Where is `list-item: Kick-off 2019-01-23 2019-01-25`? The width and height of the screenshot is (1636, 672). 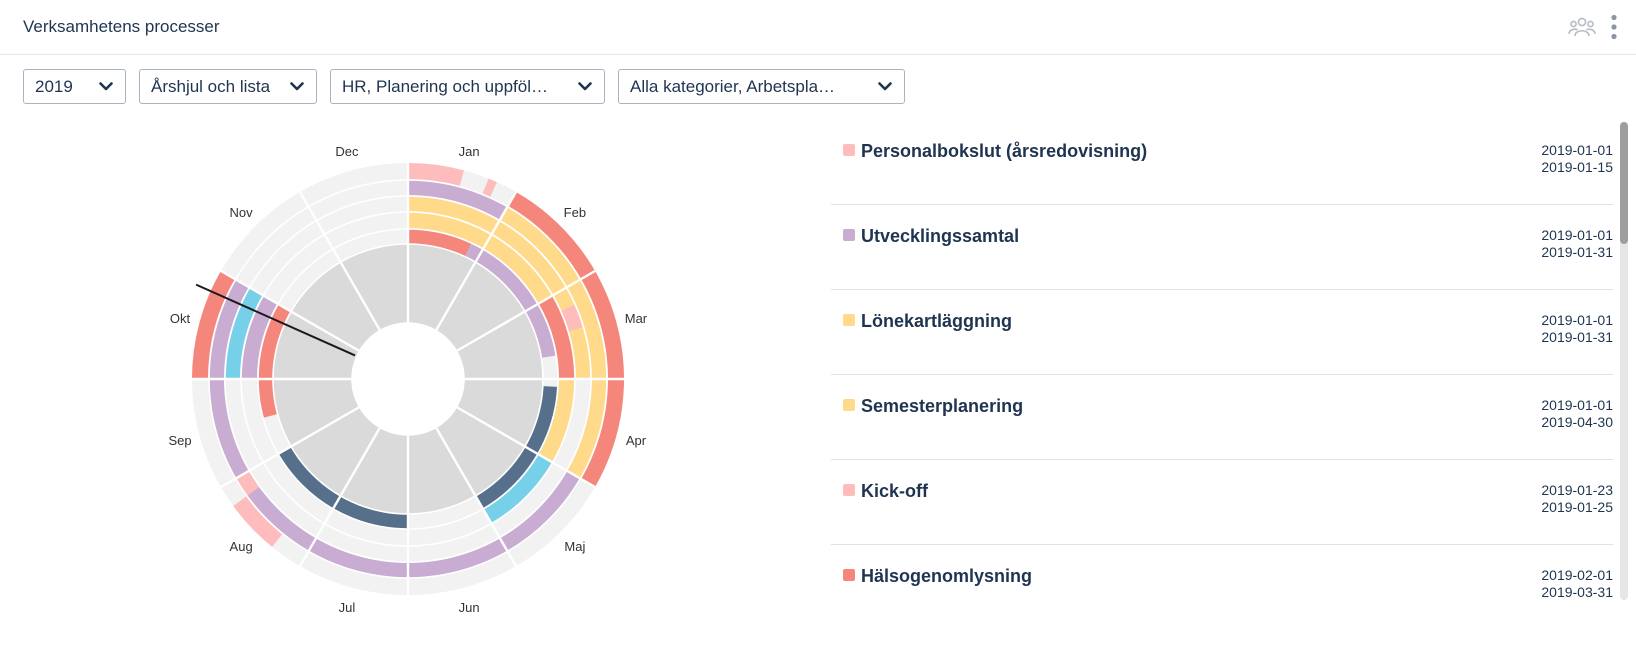
list-item: Kick-off 2019-01-23 2019-01-25 is located at coordinates (1222, 502).